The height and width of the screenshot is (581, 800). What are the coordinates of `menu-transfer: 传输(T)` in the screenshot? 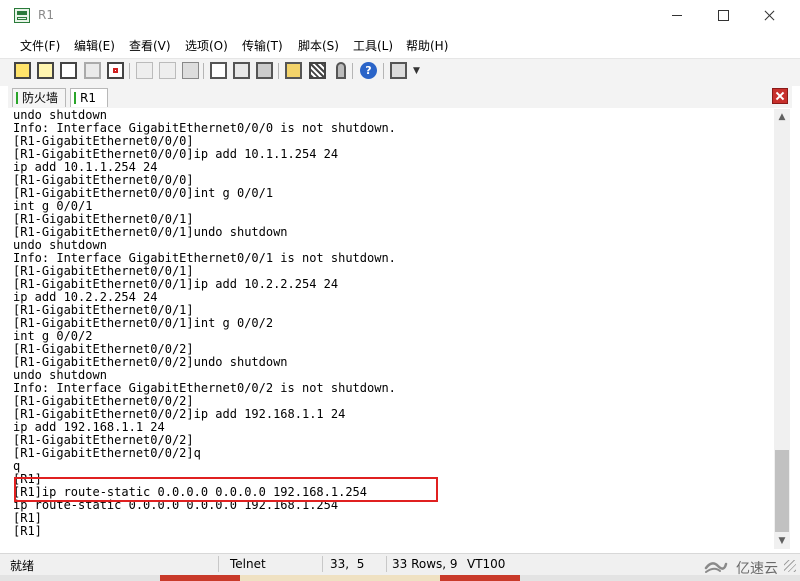 It's located at (262, 45).